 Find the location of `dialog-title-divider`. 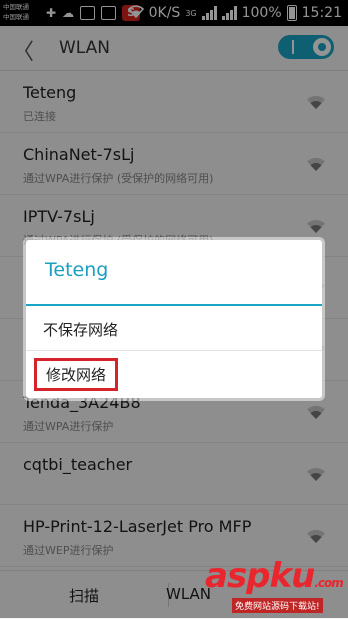

dialog-title-divider is located at coordinates (174, 305).